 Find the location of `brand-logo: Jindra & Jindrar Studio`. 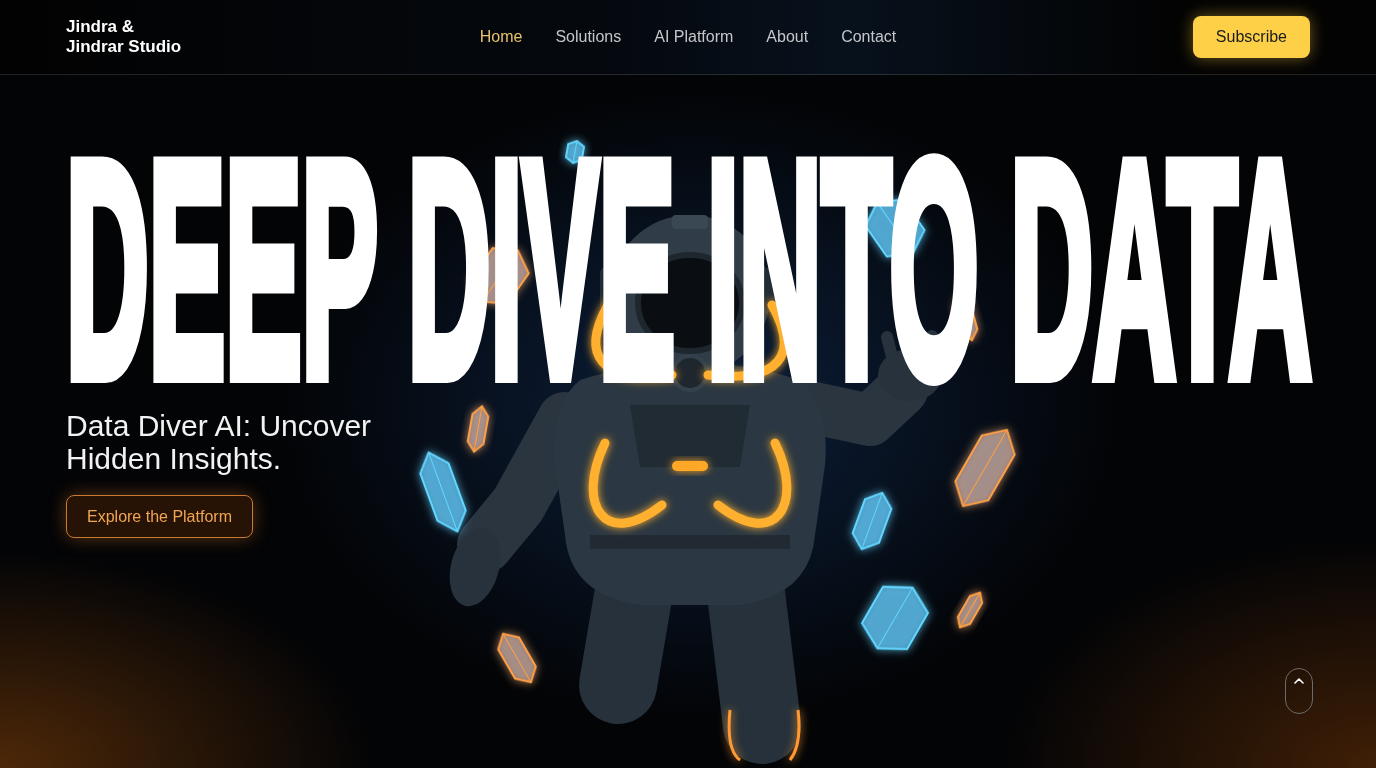

brand-logo: Jindra & Jindrar Studio is located at coordinates (124, 37).